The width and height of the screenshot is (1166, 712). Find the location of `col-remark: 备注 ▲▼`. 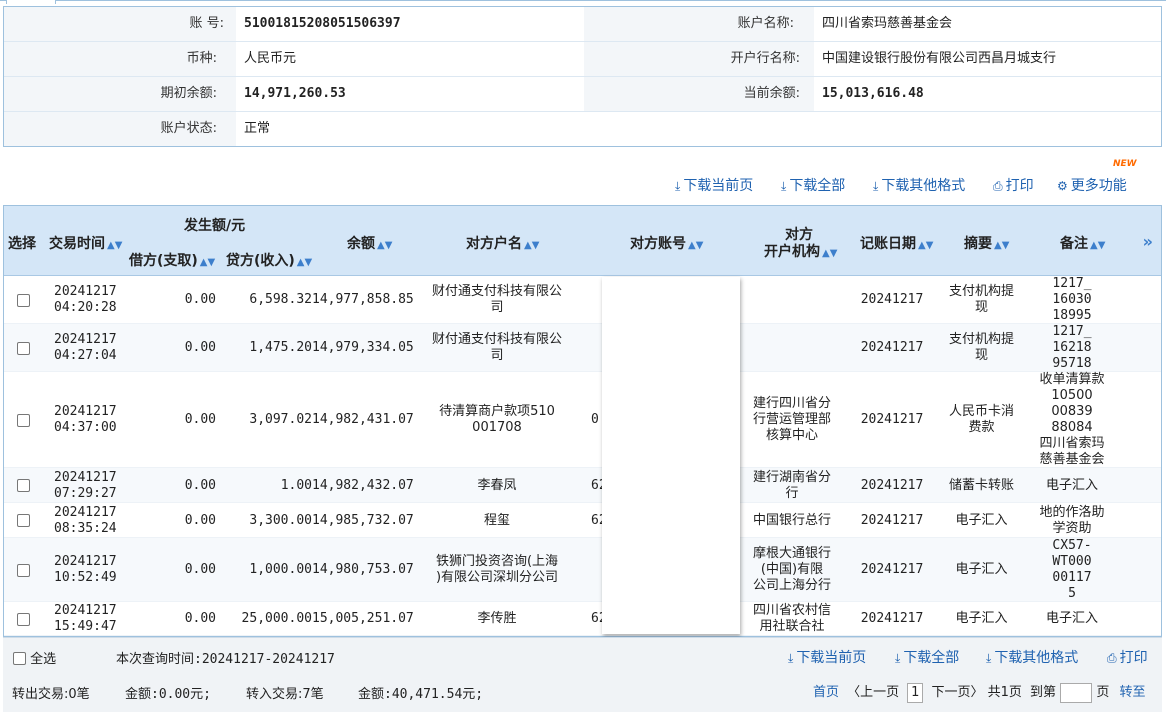

col-remark: 备注 ▲▼ is located at coordinates (1082, 243).